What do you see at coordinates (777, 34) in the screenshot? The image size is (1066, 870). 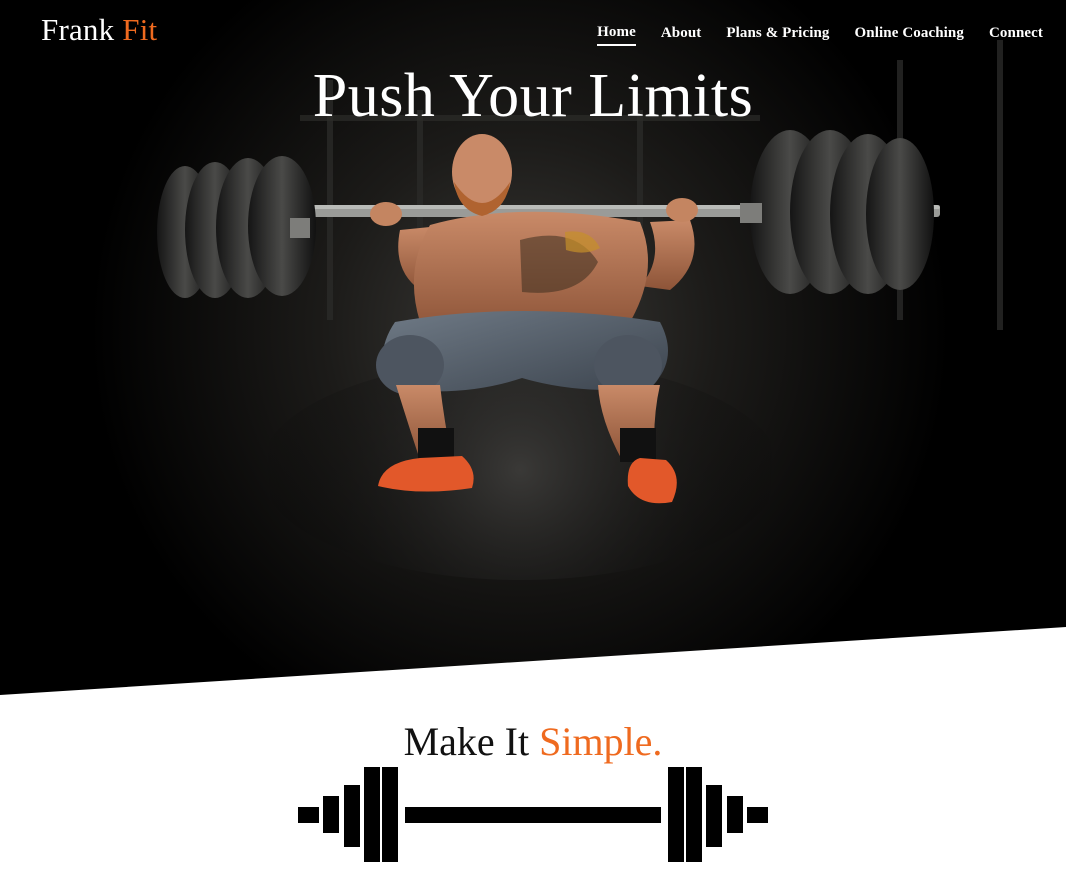 I see `nav-plans-pricing: Plans & Pricing` at bounding box center [777, 34].